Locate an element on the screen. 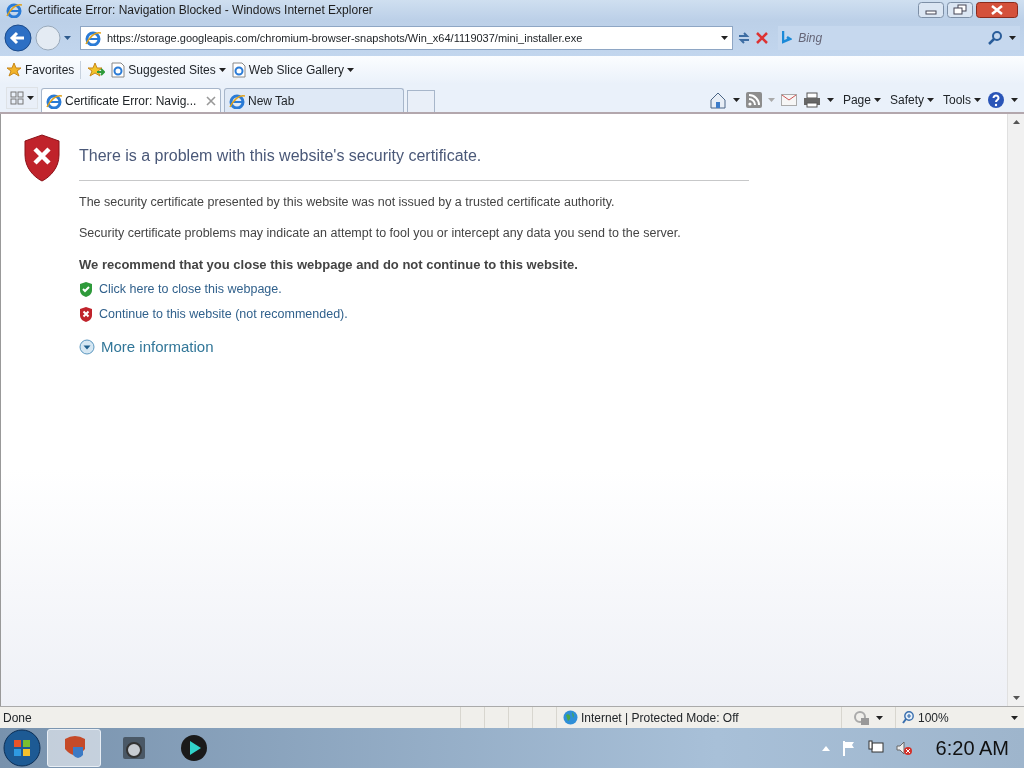  start-button is located at coordinates (22, 748).